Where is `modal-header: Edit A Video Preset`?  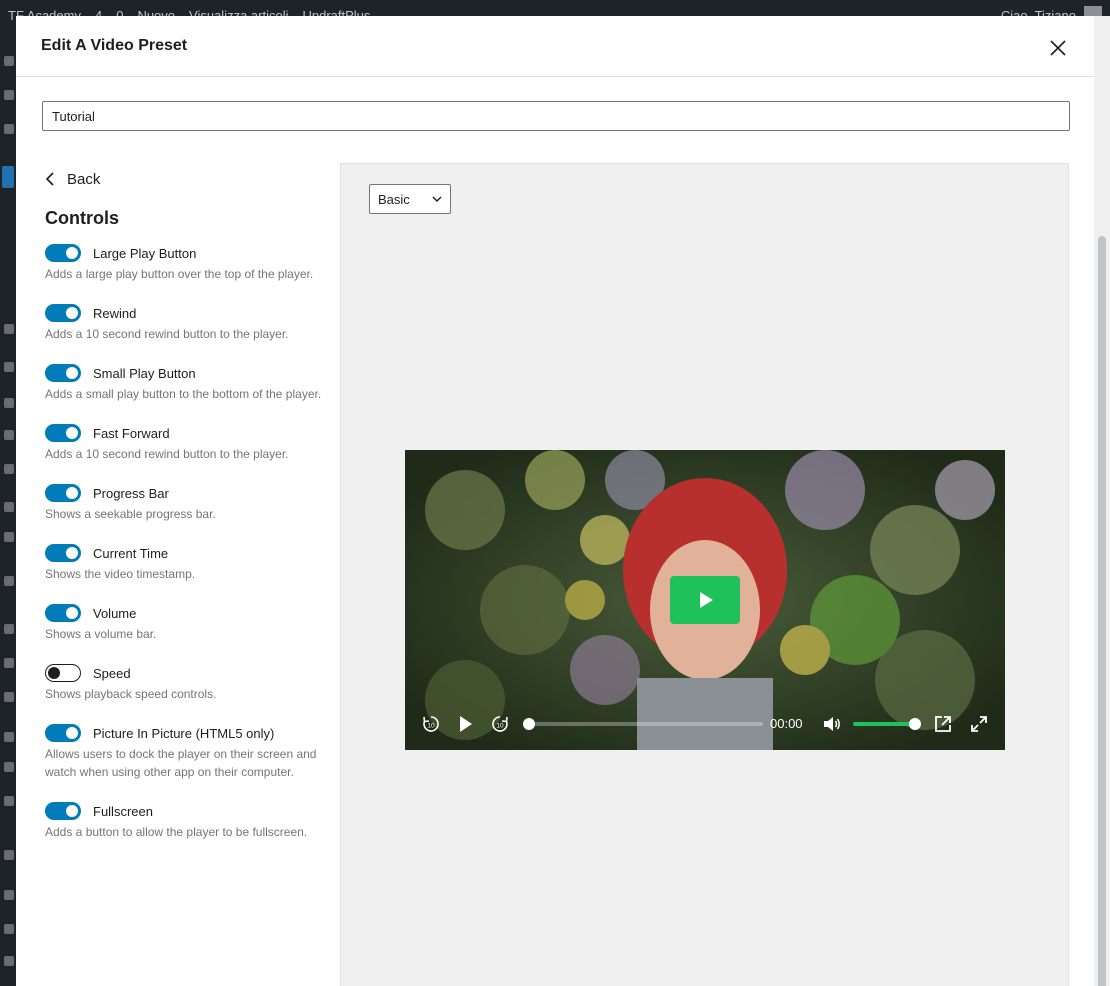 modal-header: Edit A Video Preset is located at coordinates (555, 46).